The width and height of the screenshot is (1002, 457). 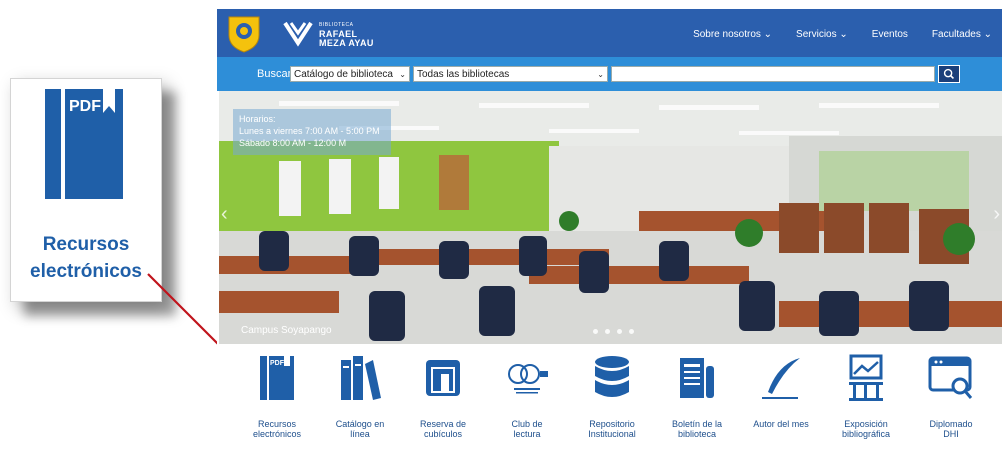 I want to click on service-exposicion-bibliografica: Exposición bibliográfica, so click(x=866, y=396).